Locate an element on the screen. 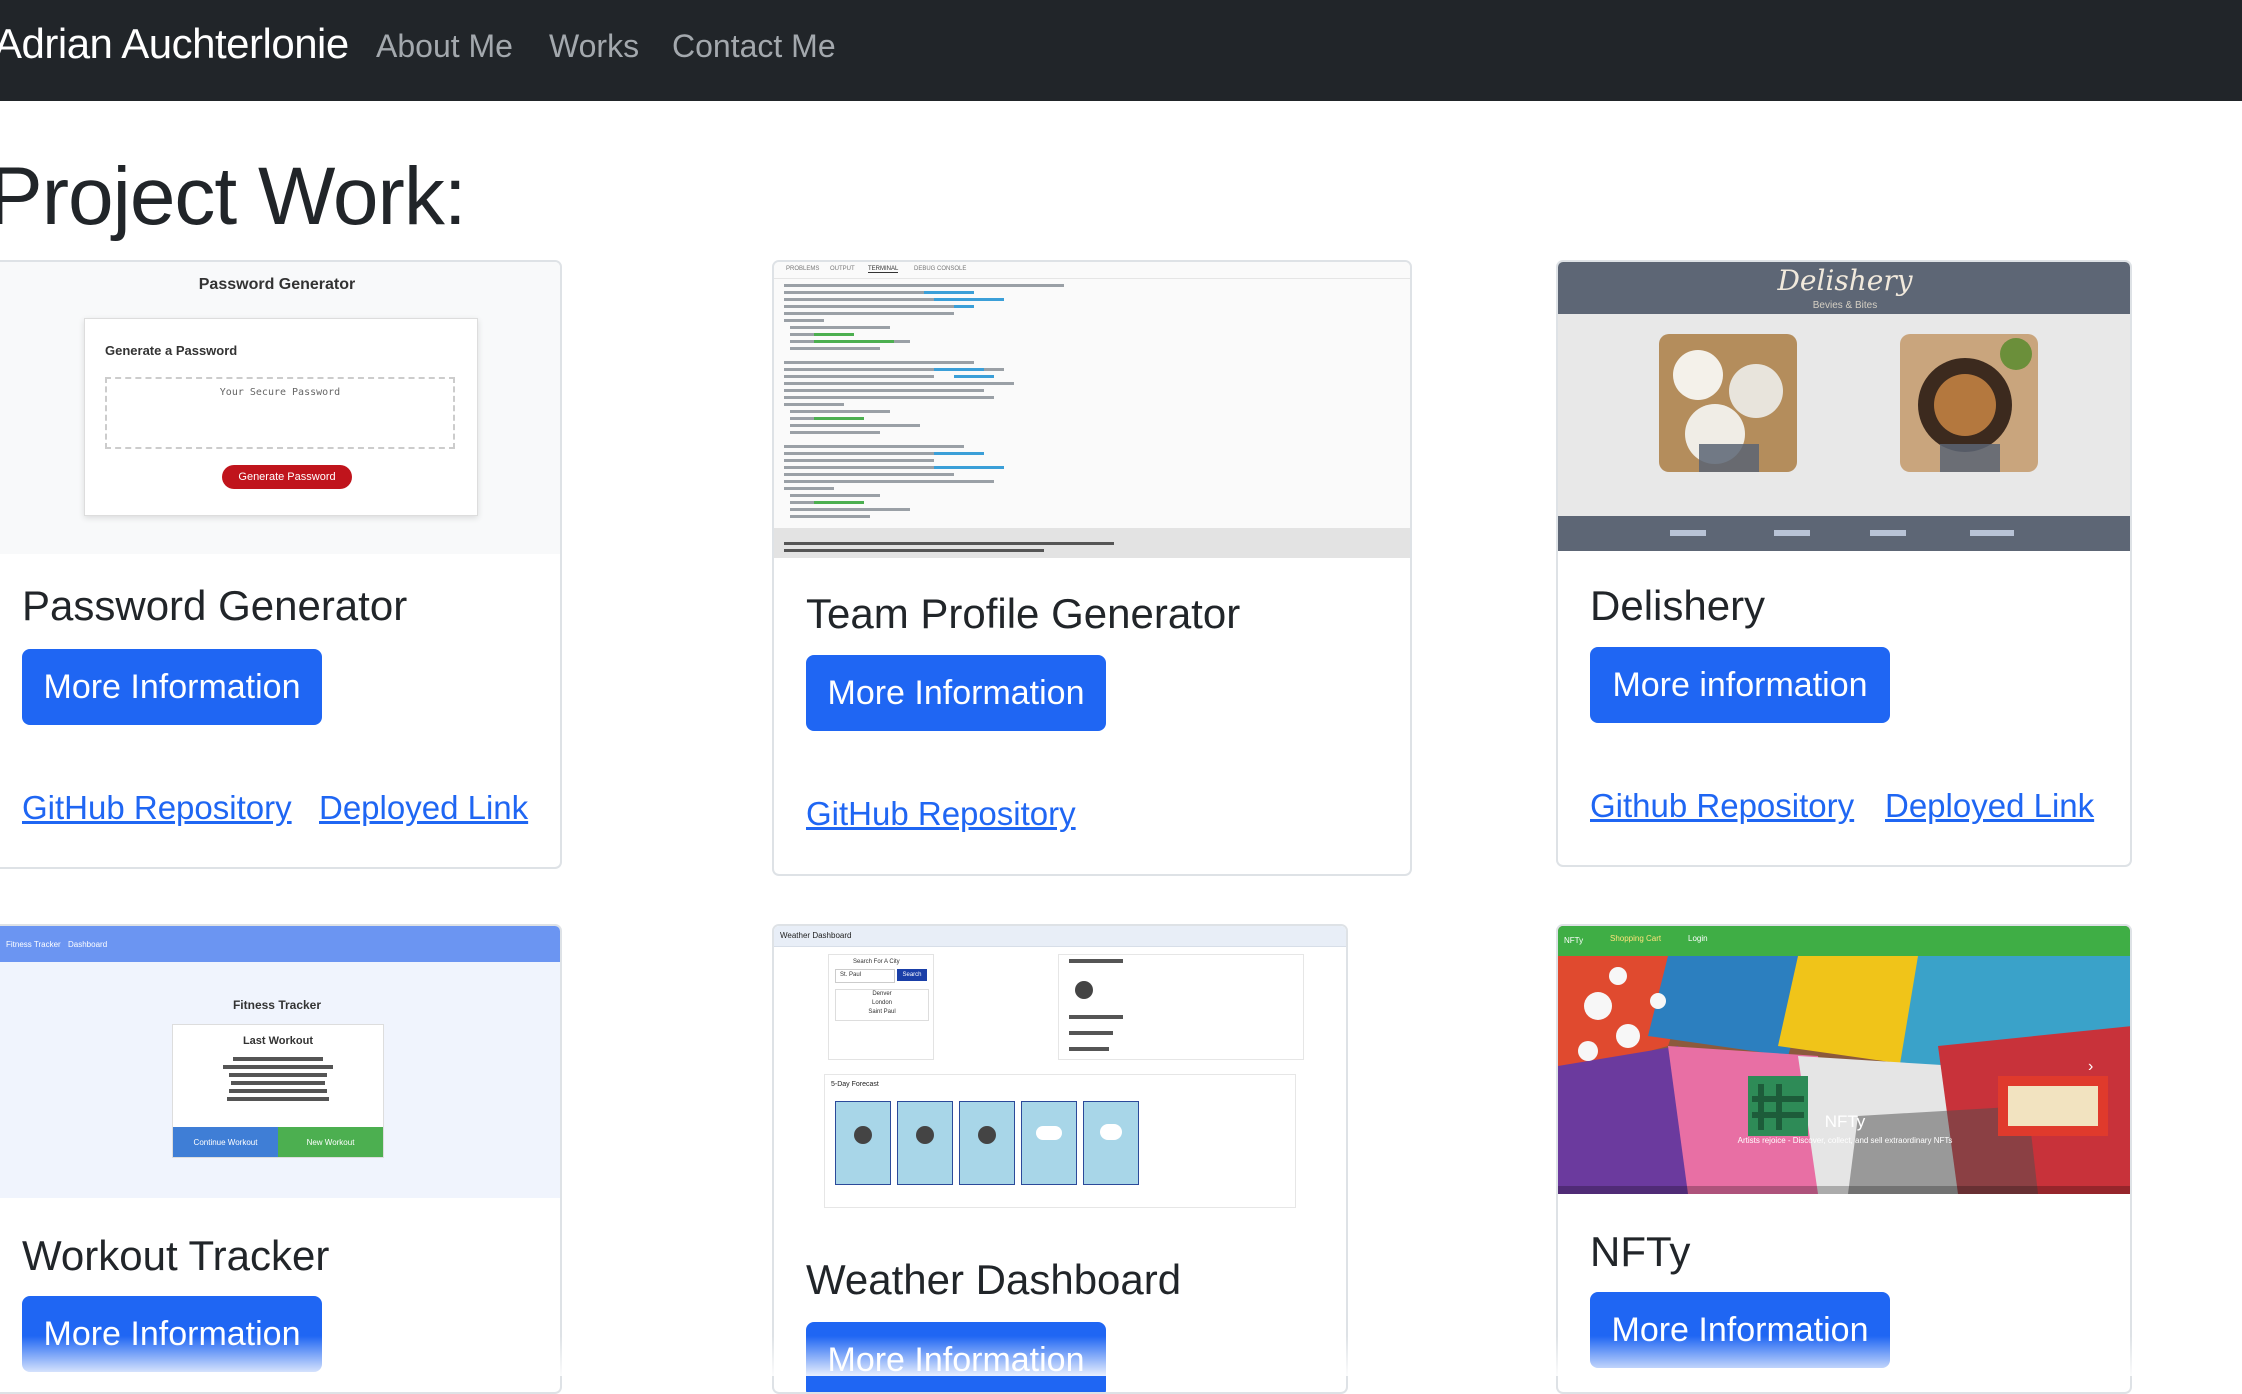 This screenshot has width=2242, height=1394. carousel-next-icon: › is located at coordinates (2091, 1066).